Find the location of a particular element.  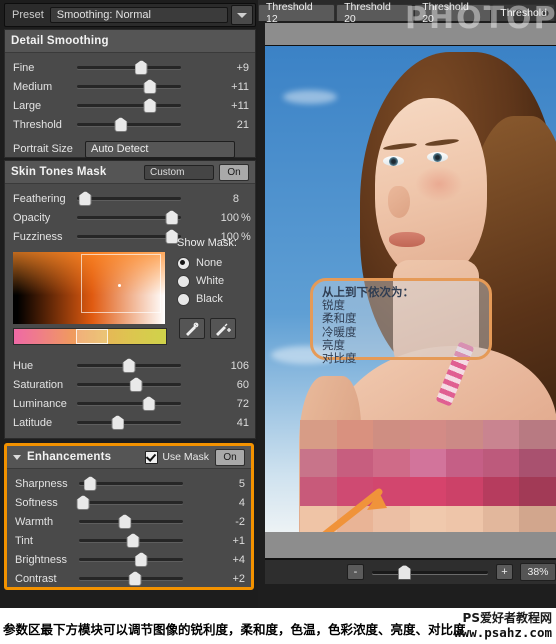

show-mask-option-black: Black is located at coordinates (207, 299).